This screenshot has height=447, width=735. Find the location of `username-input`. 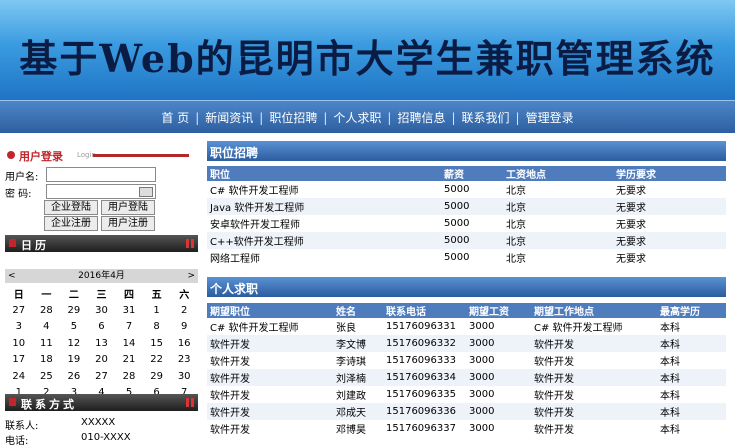

username-input is located at coordinates (101, 174).